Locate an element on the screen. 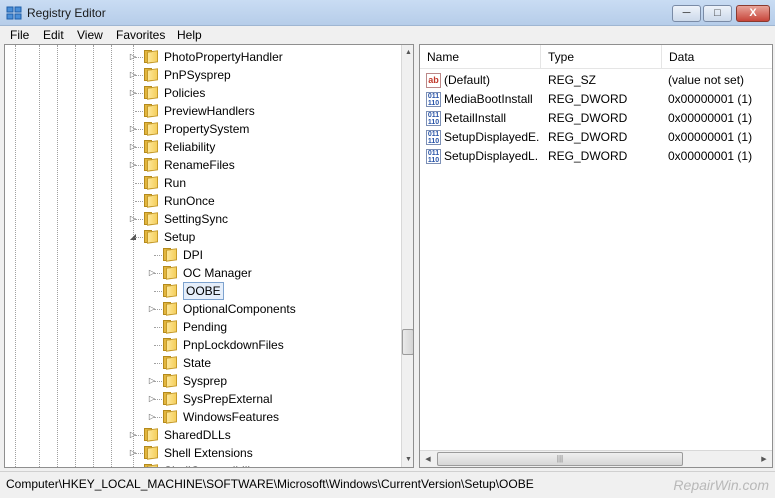 This screenshot has width=775, height=498. scroll-up-arrow-icon: ▲ is located at coordinates (408, 52).